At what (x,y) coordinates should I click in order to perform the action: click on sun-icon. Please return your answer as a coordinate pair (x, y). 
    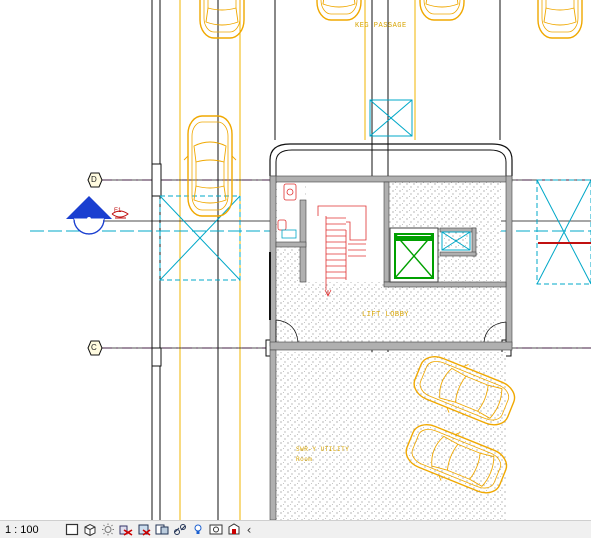
    Looking at the image, I should click on (107, 529).